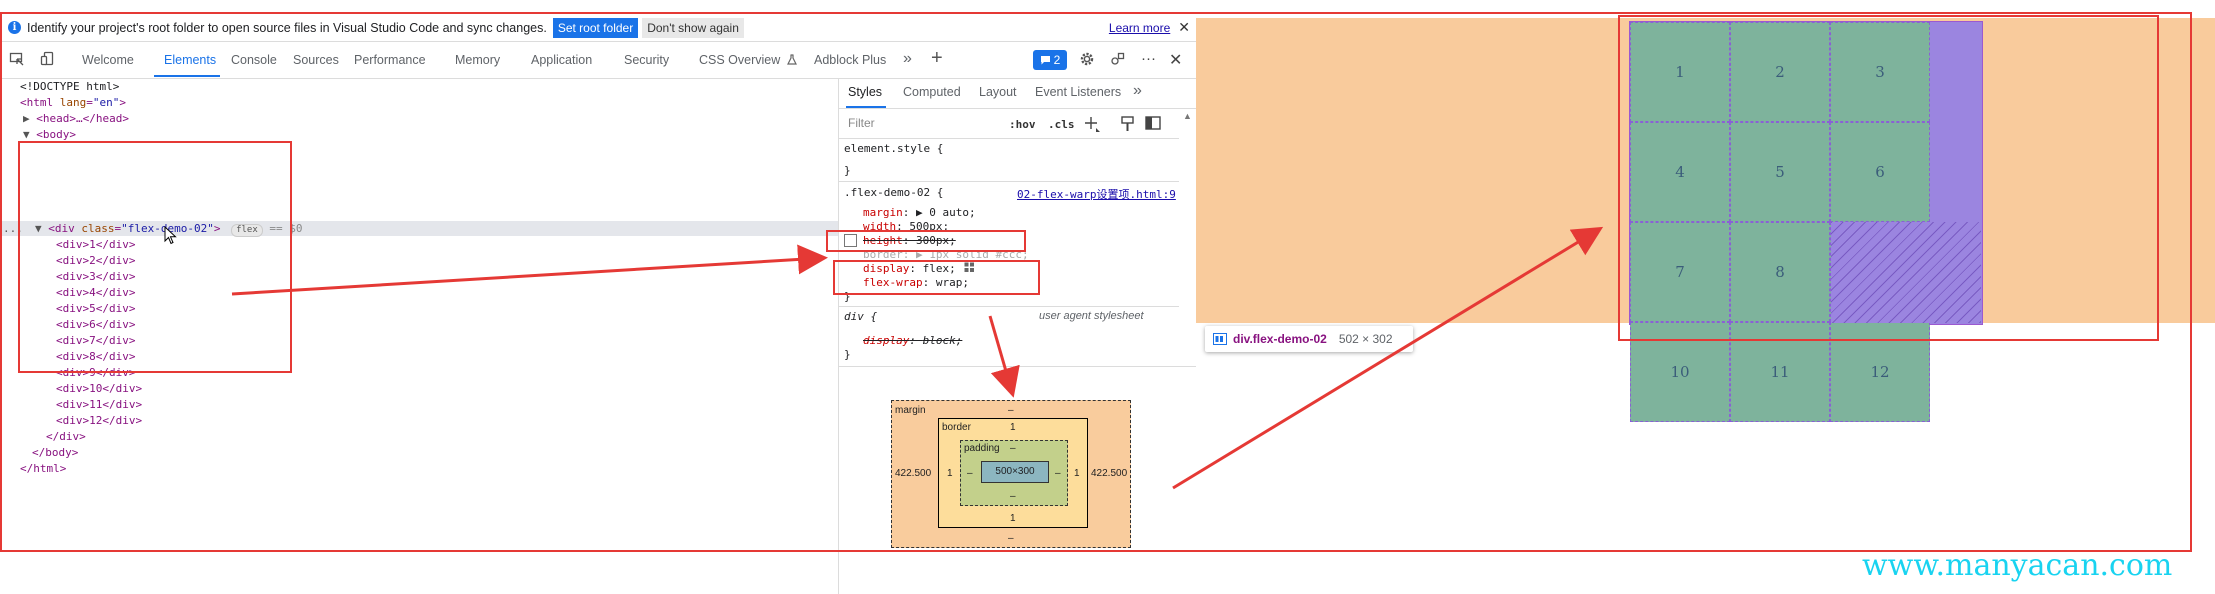 The width and height of the screenshot is (2215, 594). I want to click on arrow-boxmodel-to-render, so click(1388, 358).